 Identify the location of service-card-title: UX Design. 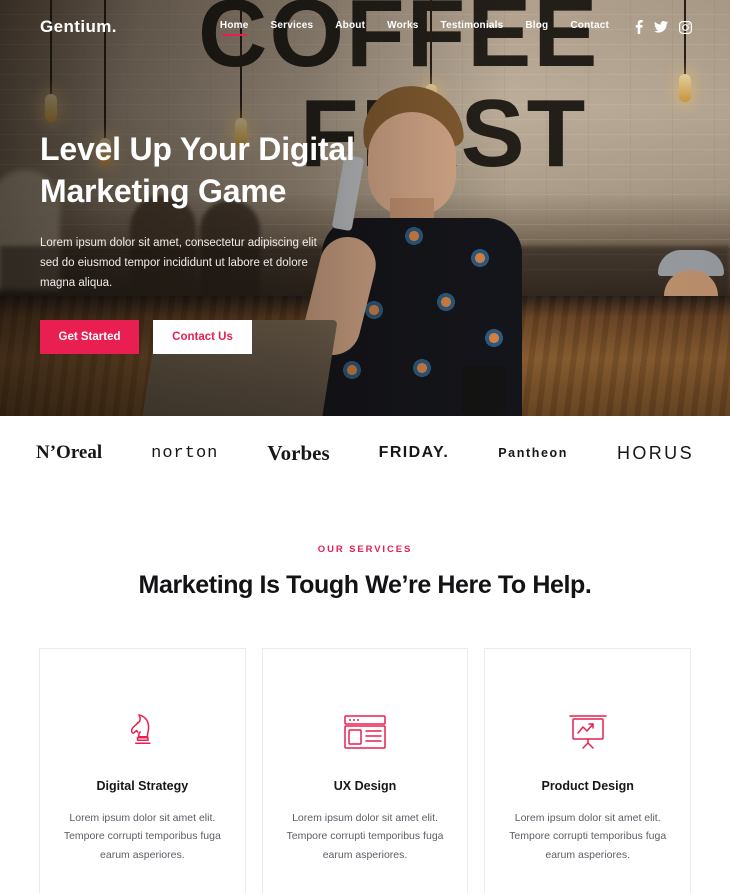
(365, 786).